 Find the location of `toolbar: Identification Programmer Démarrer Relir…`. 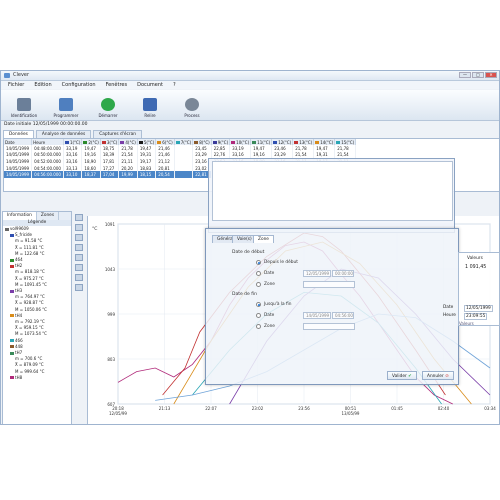

toolbar: Identification Programmer Démarrer Relir… is located at coordinates (250, 105).